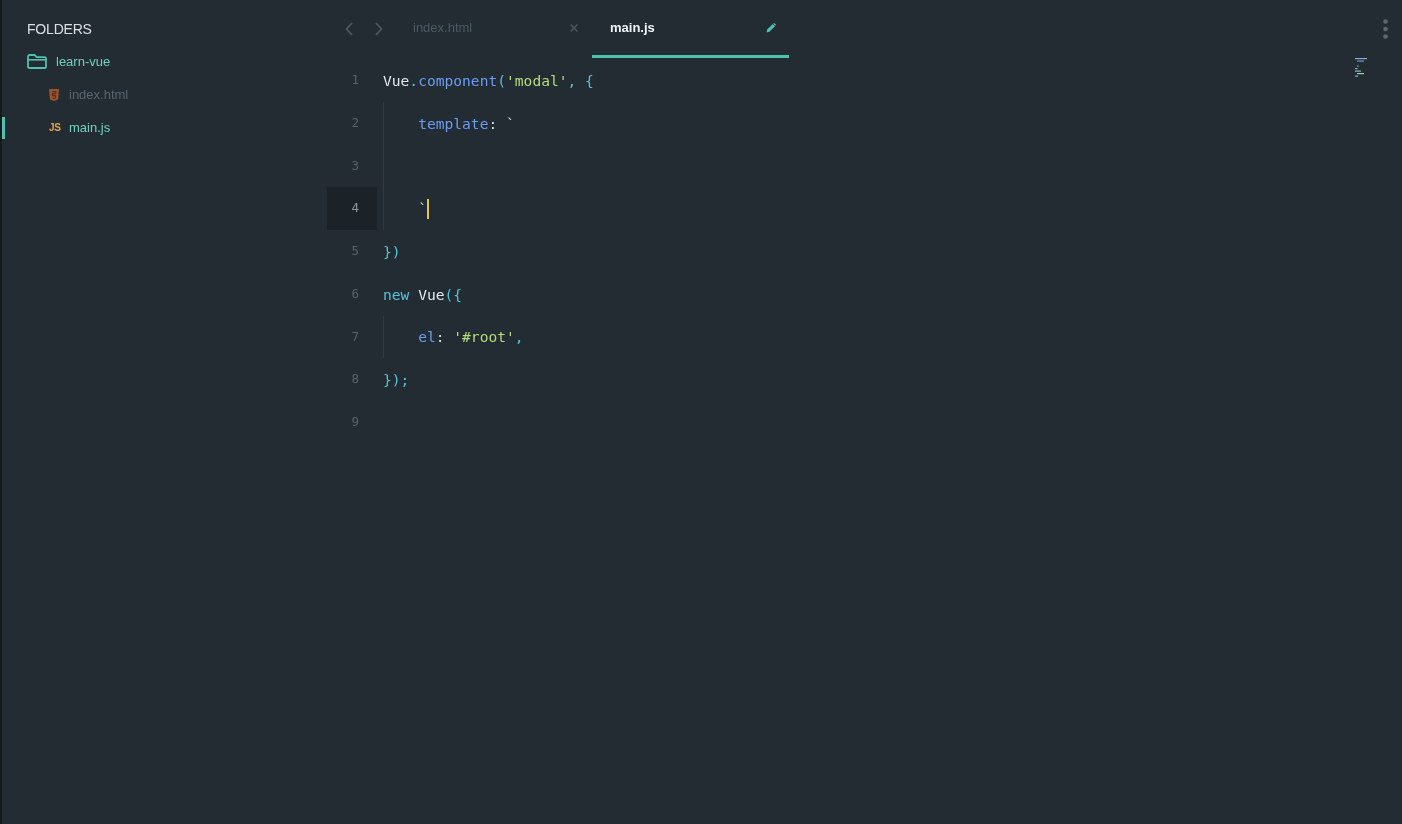  Describe the element at coordinates (379, 29) in the screenshot. I see `chevron-right-icon` at that location.